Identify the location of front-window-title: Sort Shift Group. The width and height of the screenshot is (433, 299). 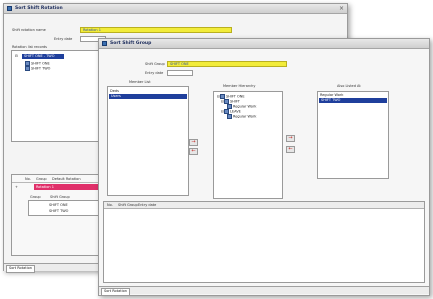
(131, 43).